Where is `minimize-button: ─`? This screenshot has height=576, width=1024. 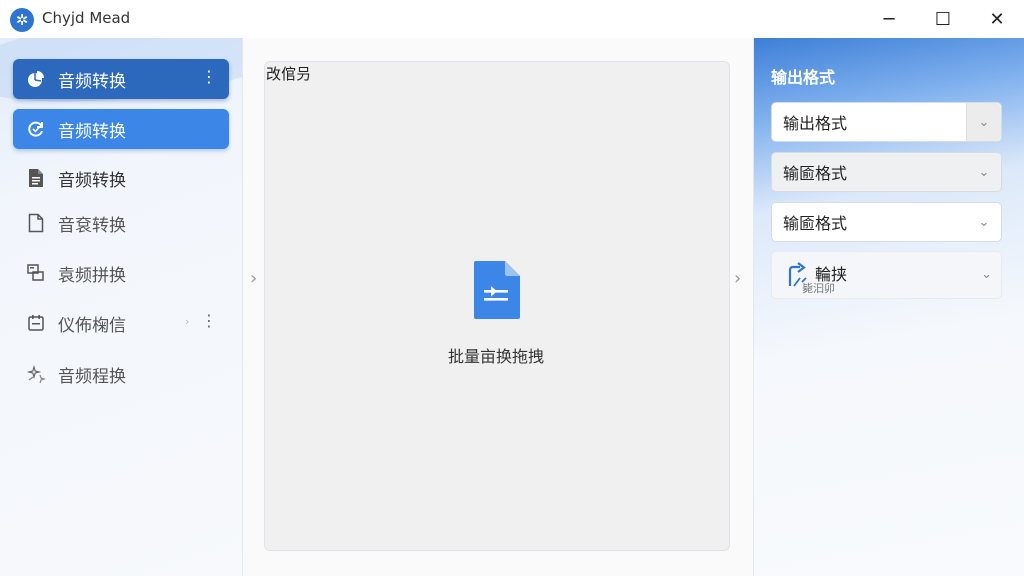 minimize-button: ─ is located at coordinates (889, 19).